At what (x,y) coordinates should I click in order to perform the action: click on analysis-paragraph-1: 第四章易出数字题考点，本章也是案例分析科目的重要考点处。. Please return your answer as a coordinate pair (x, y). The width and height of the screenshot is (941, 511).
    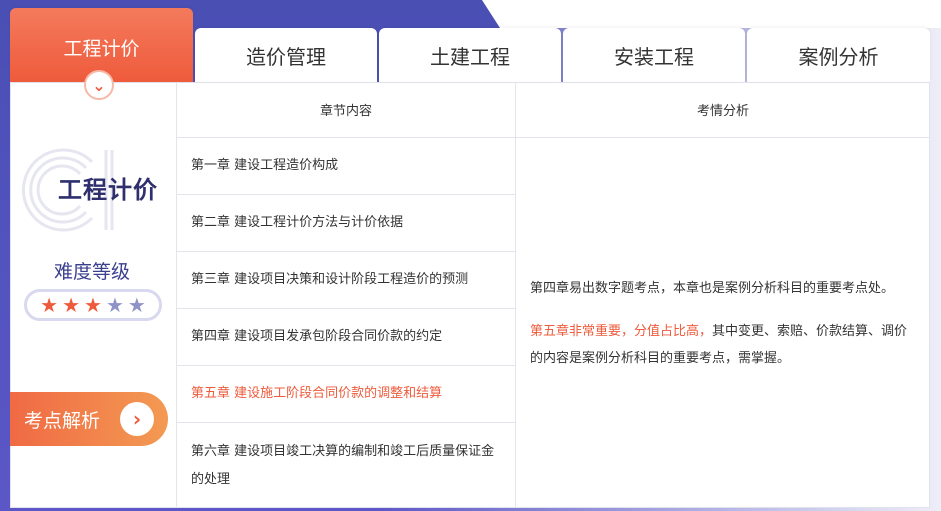
    Looking at the image, I should click on (712, 288).